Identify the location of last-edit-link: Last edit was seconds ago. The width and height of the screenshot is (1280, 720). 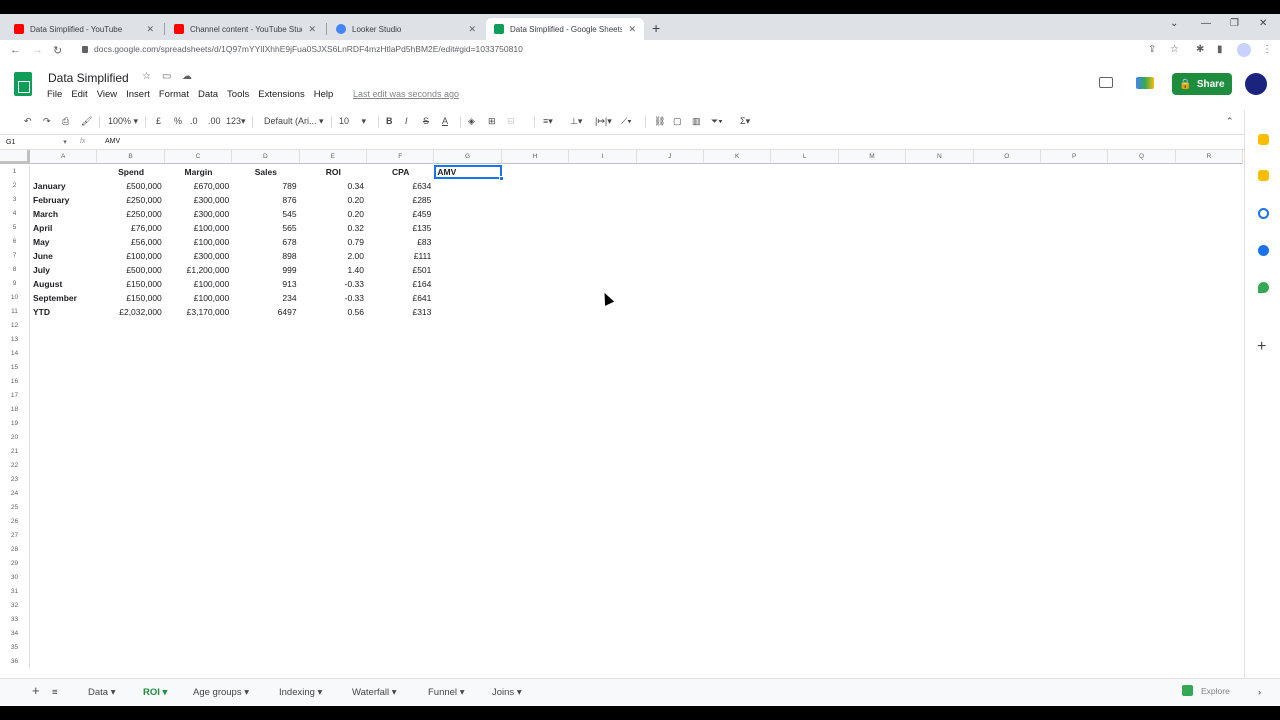
(406, 94).